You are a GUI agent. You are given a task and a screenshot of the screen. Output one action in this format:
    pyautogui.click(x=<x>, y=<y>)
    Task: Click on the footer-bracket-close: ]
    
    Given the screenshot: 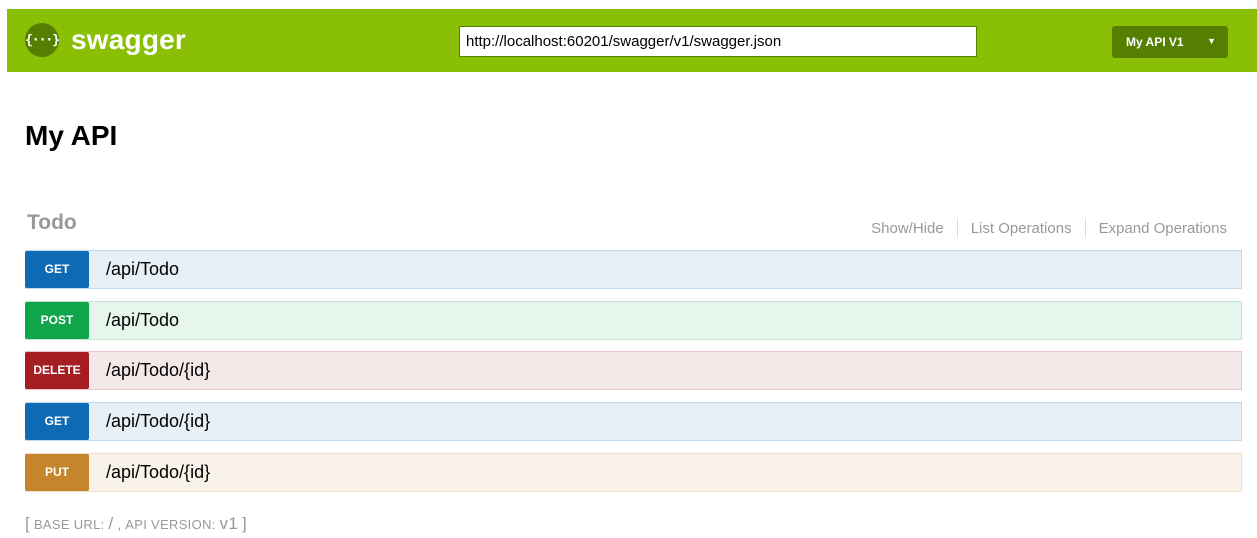 What is the action you would take?
    pyautogui.click(x=245, y=523)
    